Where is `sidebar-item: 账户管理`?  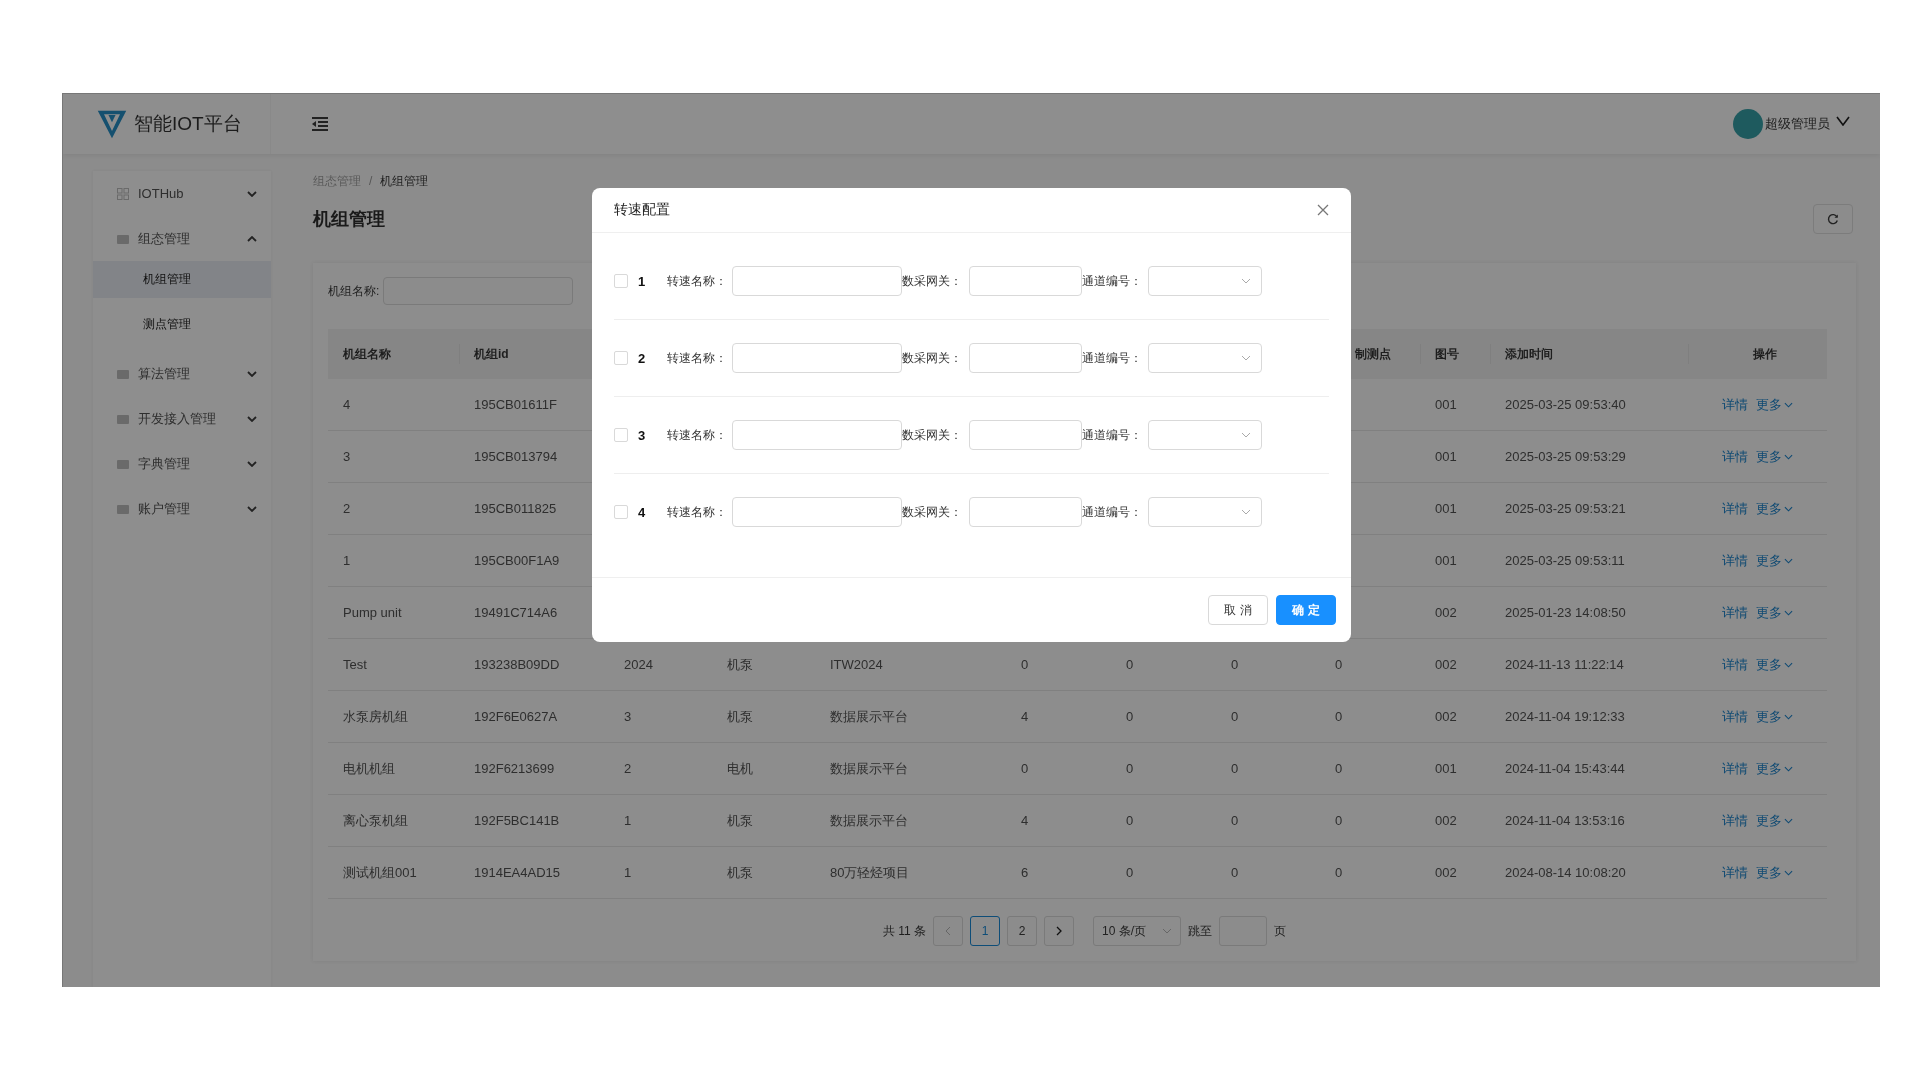 sidebar-item: 账户管理 is located at coordinates (182, 508).